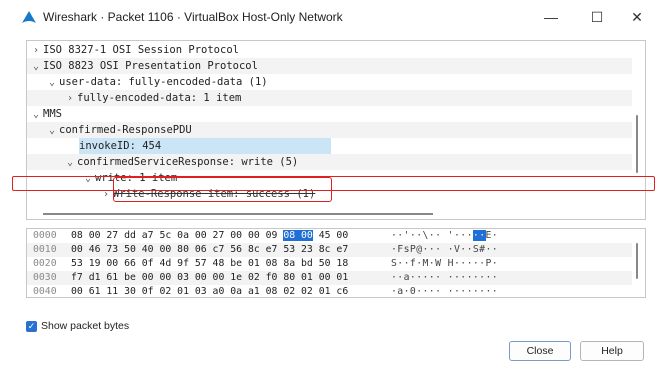 This screenshot has height=370, width=661. I want to click on close-button: Close, so click(540, 351).